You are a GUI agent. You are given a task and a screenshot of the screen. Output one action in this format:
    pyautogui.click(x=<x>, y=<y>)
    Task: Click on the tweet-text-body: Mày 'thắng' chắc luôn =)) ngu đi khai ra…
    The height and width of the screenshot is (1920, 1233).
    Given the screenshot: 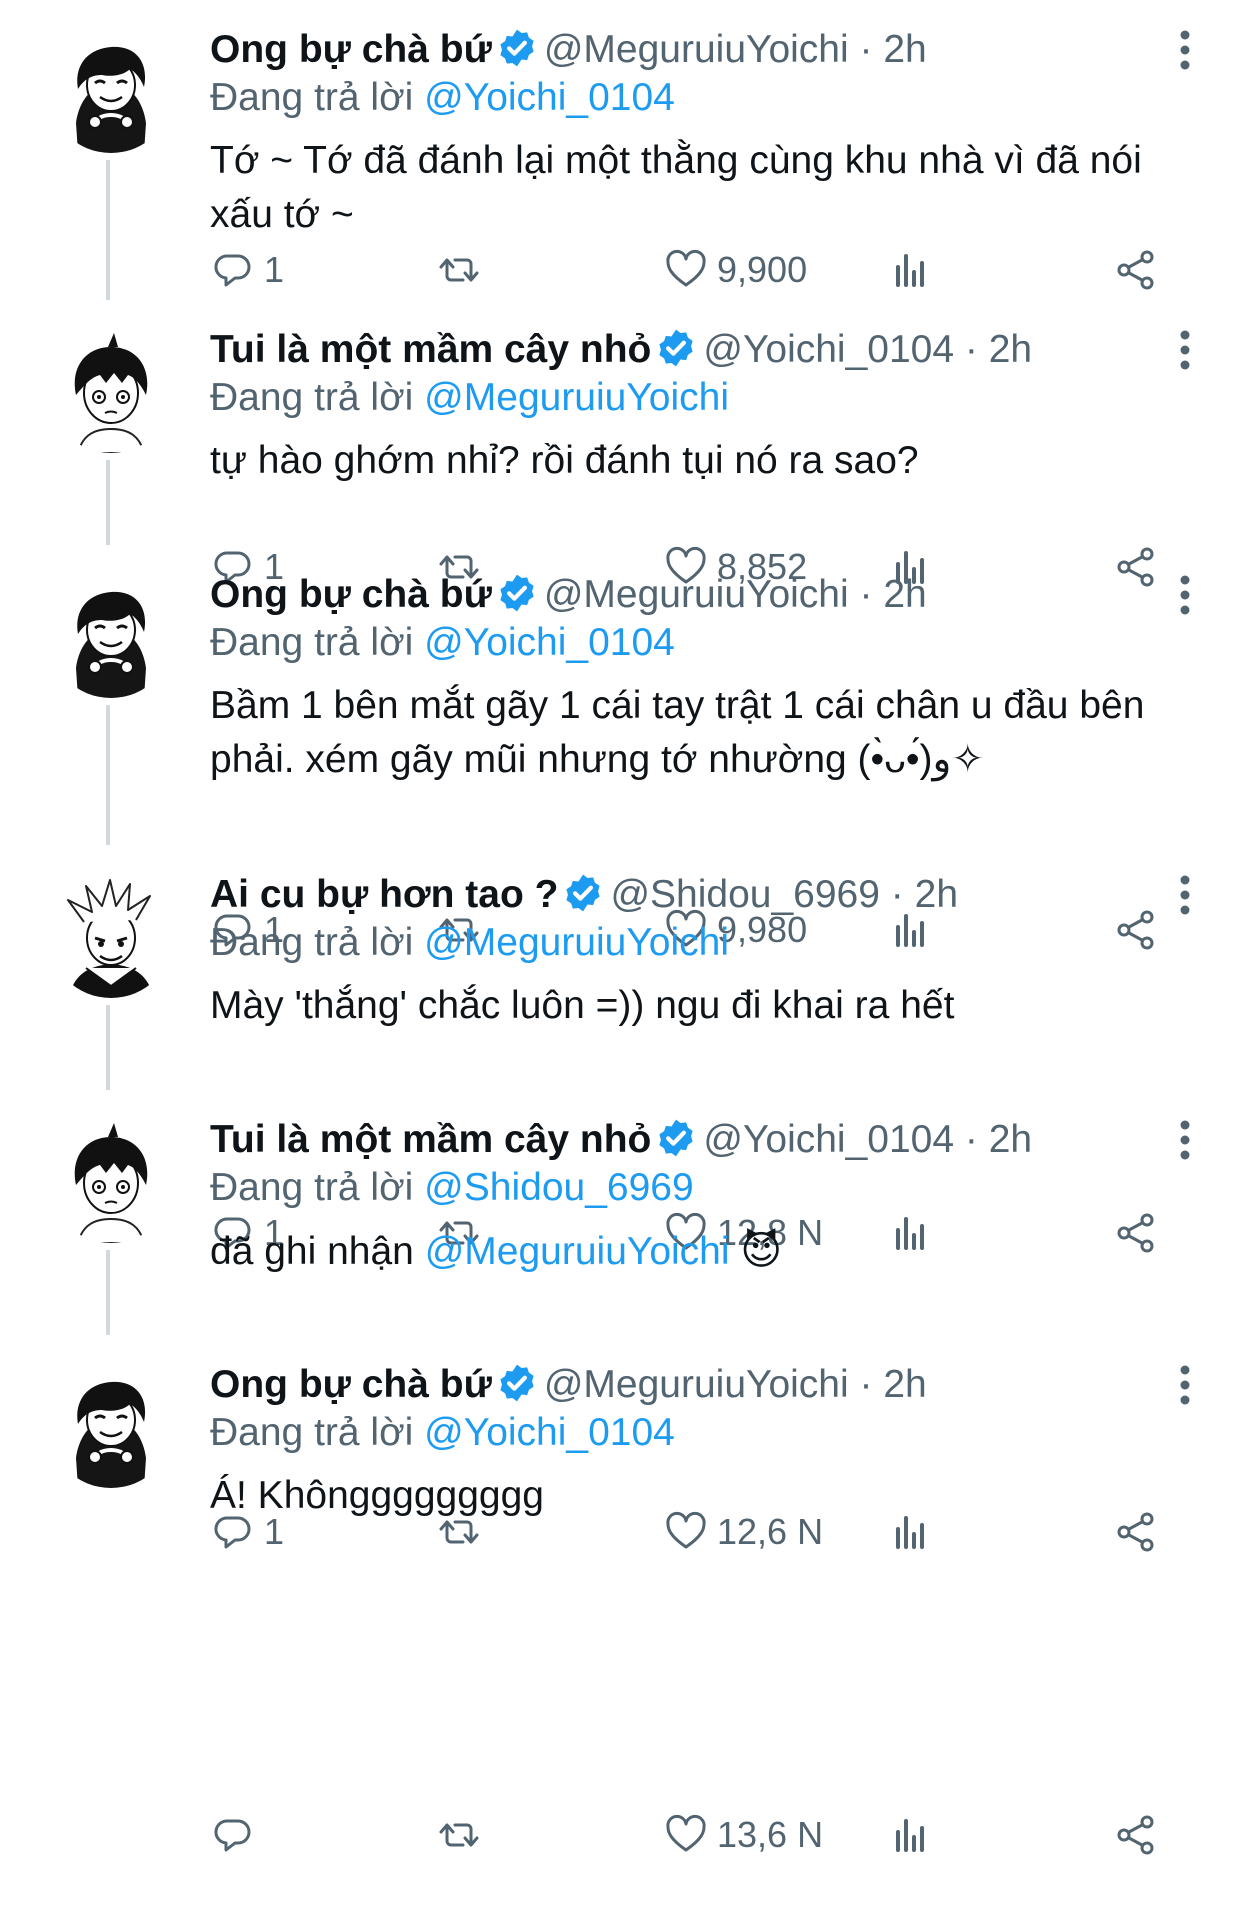 What is the action you would take?
    pyautogui.click(x=582, y=1005)
    